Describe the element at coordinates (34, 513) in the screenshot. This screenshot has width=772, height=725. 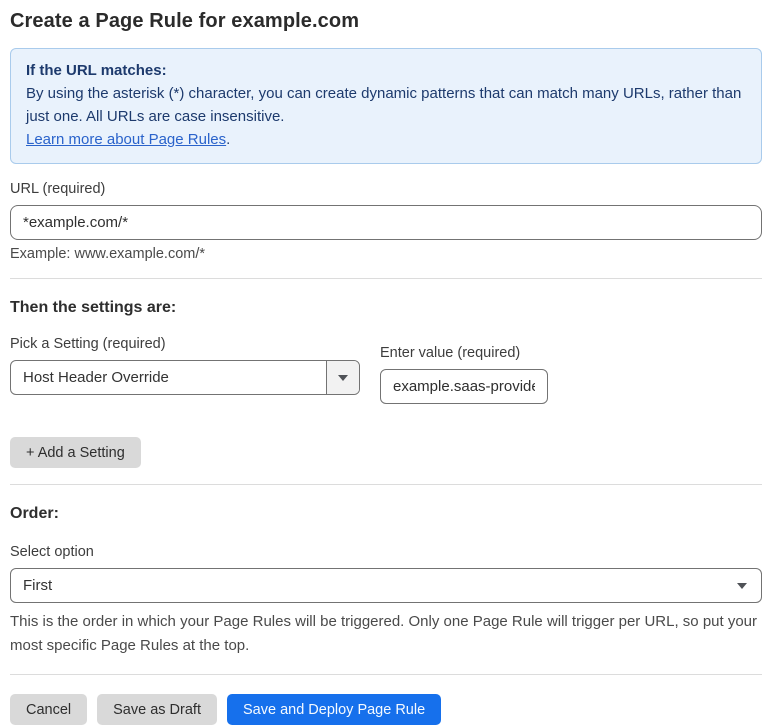
I see `order-section-heading: Order:` at that location.